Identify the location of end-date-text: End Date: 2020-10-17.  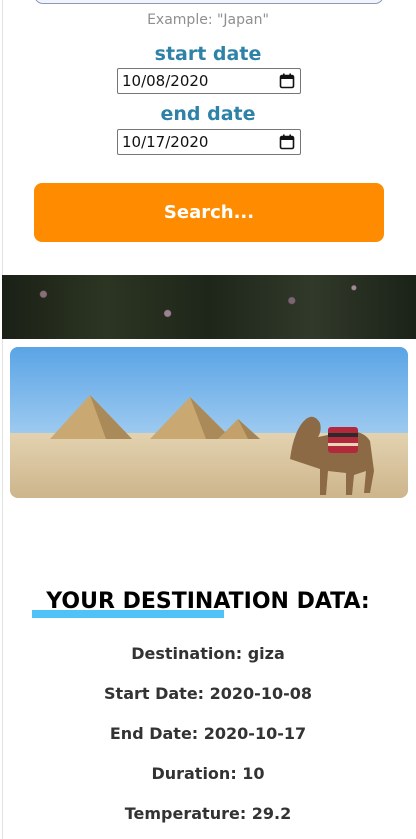
(208, 733).